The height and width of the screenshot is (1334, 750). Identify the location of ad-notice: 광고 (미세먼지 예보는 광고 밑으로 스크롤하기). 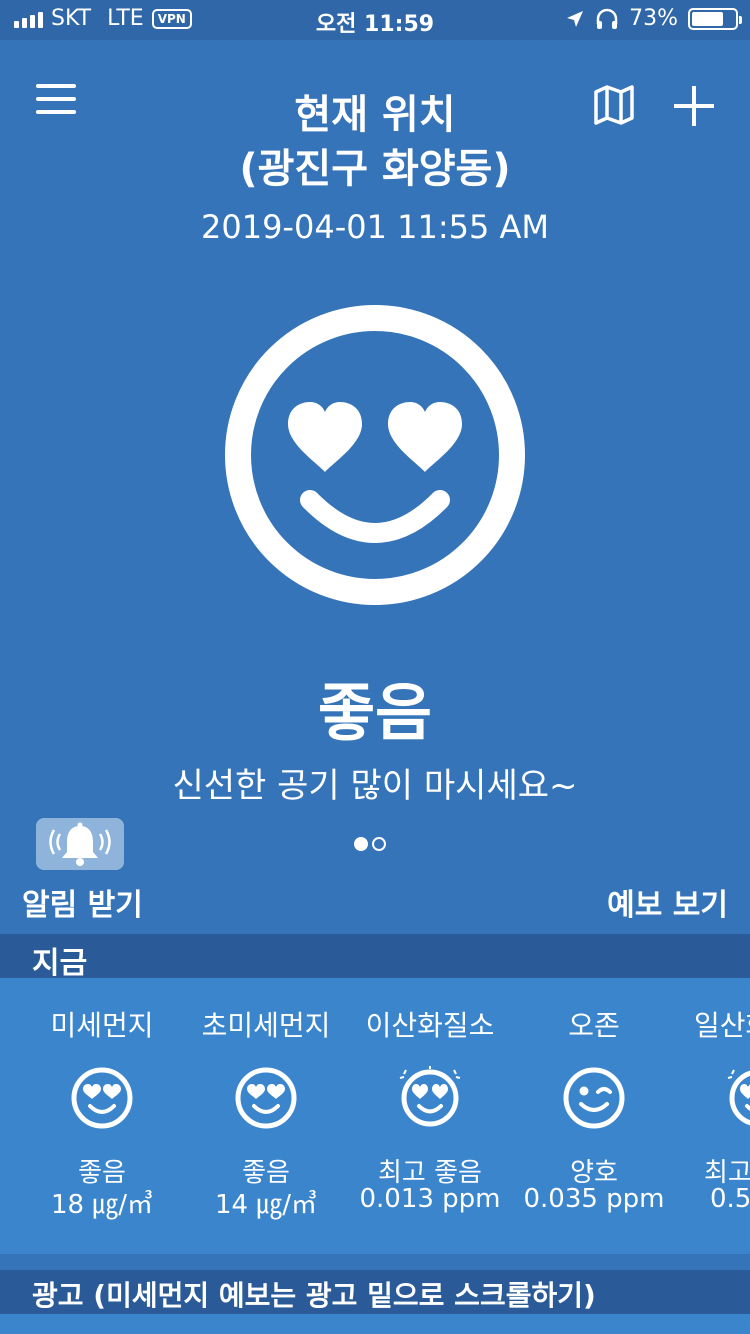
(314, 1295).